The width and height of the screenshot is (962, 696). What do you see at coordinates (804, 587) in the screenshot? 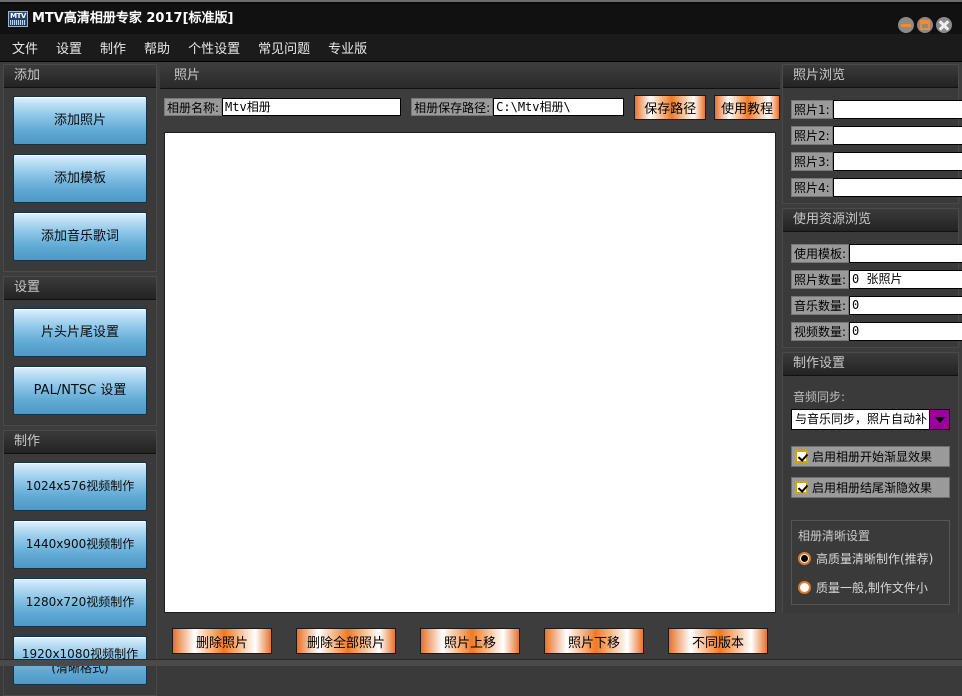
I see `quality-normal-radio` at bounding box center [804, 587].